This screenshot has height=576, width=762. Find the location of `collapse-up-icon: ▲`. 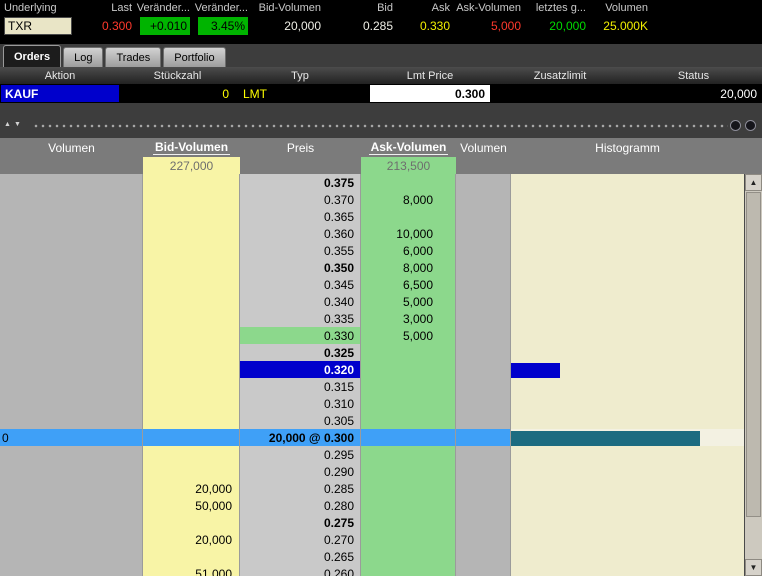

collapse-up-icon: ▲ is located at coordinates (7, 124).